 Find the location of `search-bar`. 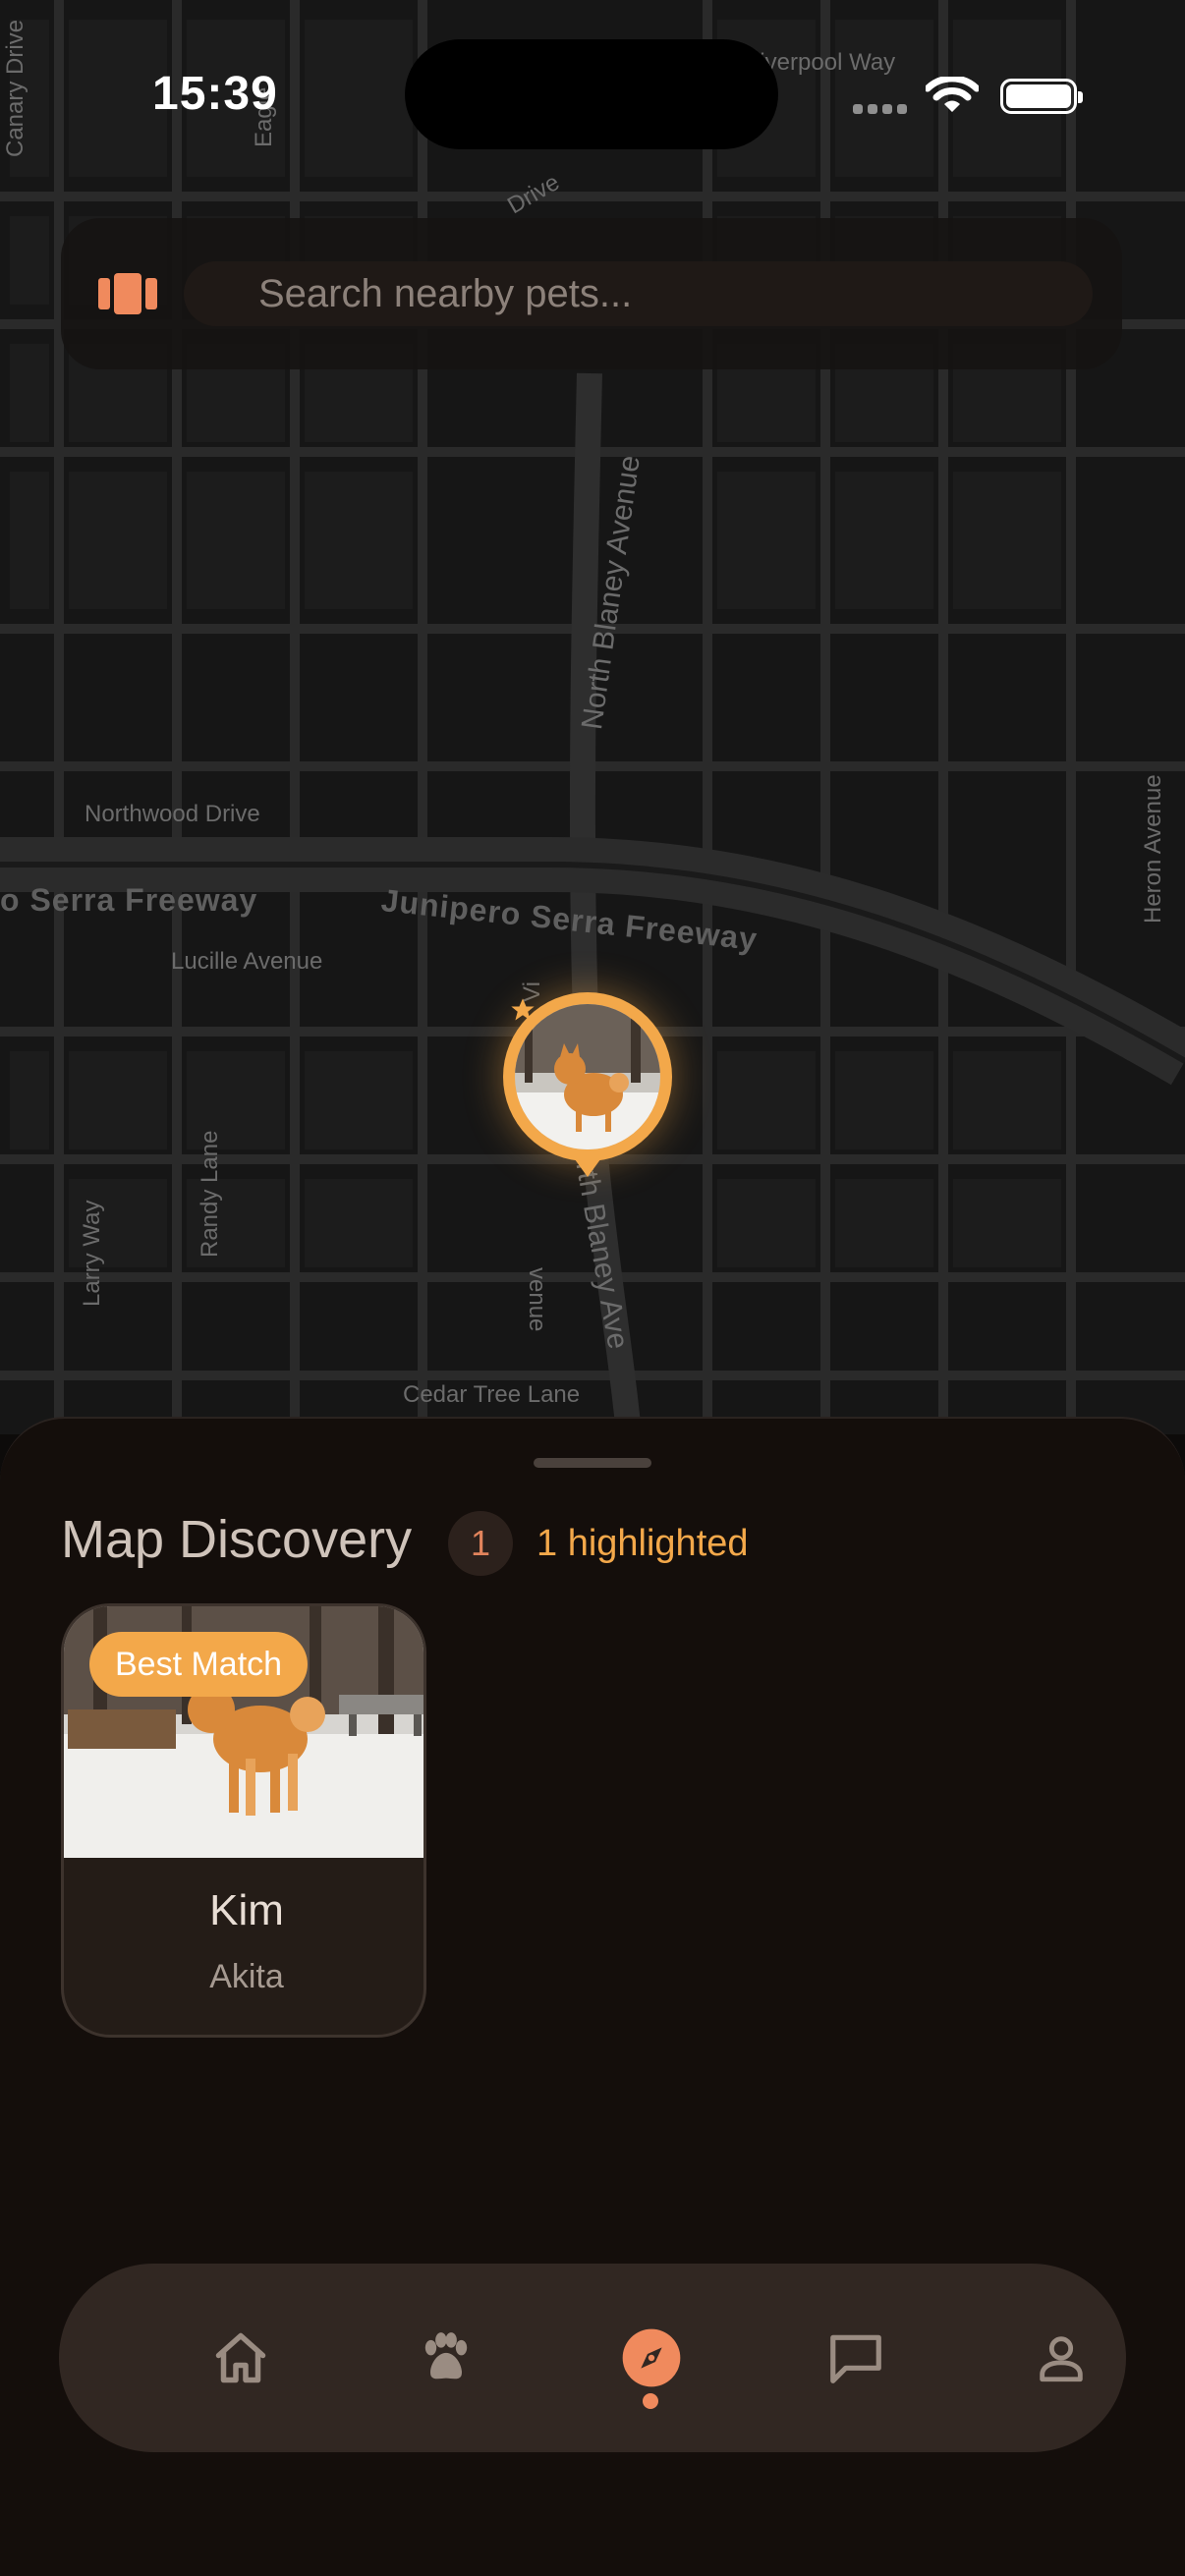

search-bar is located at coordinates (592, 293).